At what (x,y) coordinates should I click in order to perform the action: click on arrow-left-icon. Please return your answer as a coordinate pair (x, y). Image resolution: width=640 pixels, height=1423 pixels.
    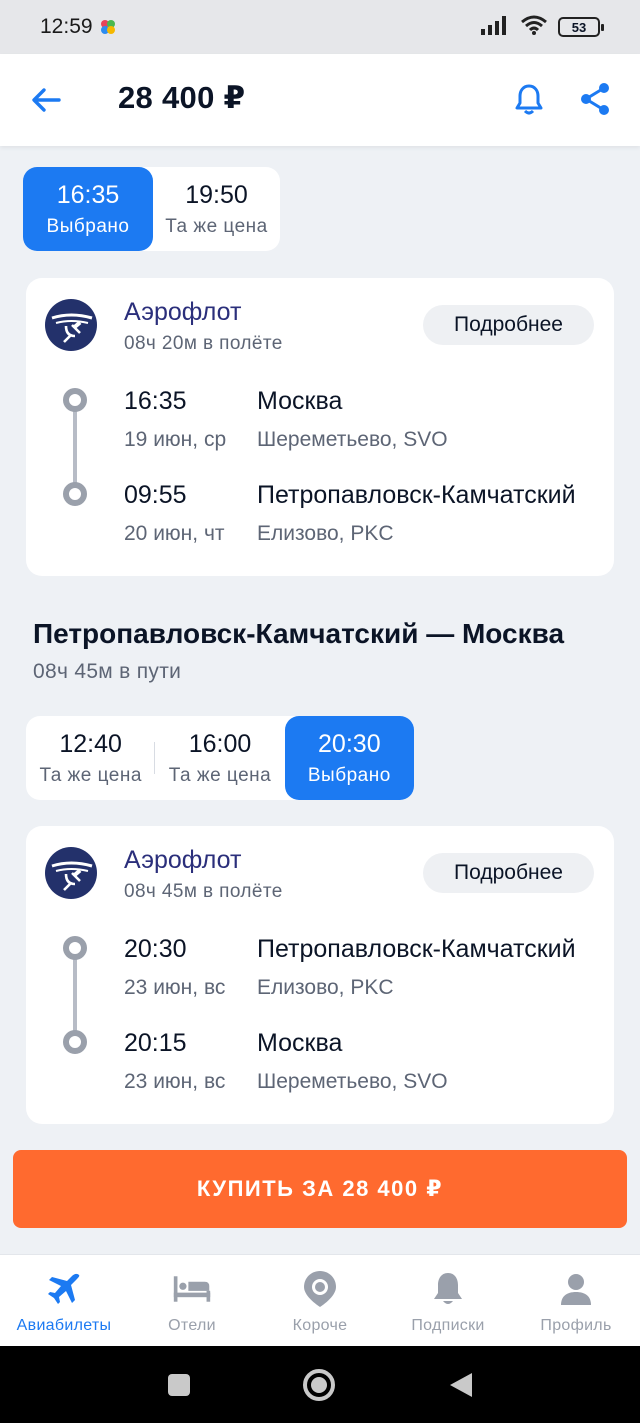
    Looking at the image, I should click on (46, 100).